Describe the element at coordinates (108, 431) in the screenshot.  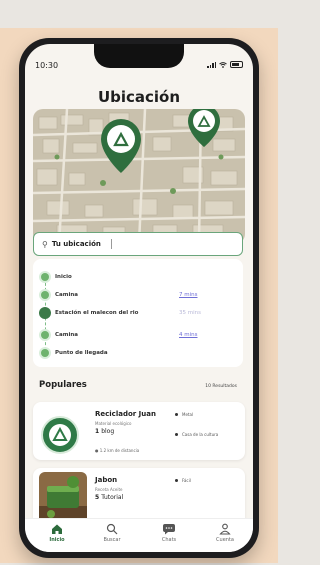
I see `card-meta-label: blog` at that location.